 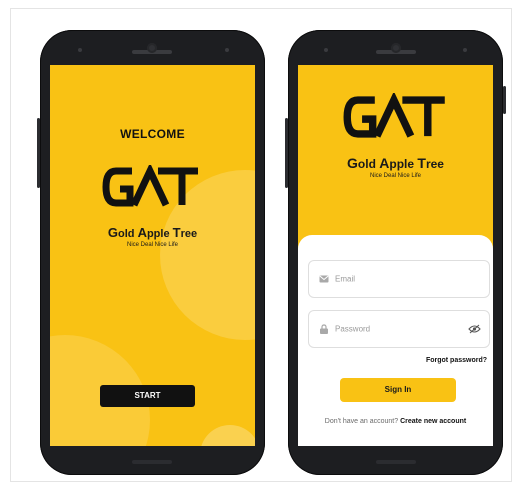 I want to click on create-account-link: Create new account, so click(x=433, y=421).